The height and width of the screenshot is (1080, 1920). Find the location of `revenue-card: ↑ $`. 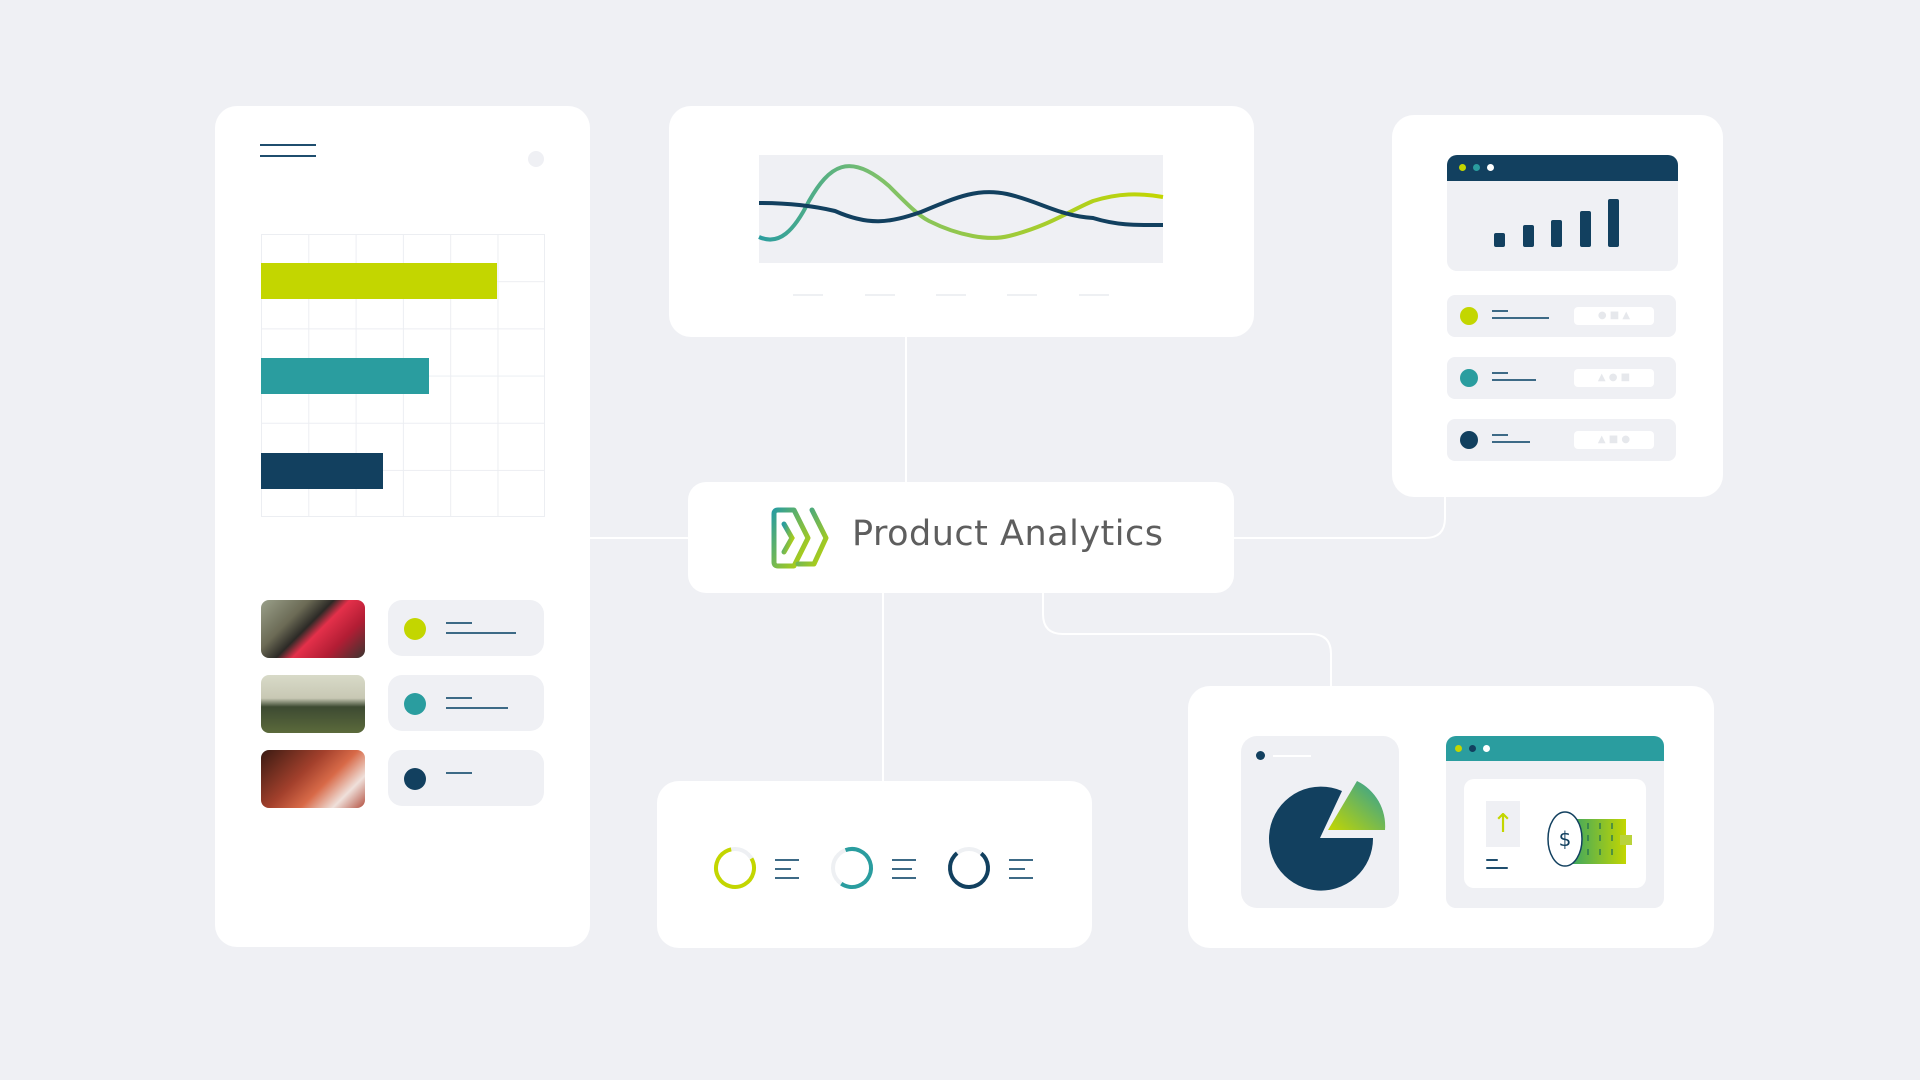

revenue-card: ↑ $ is located at coordinates (1451, 817).